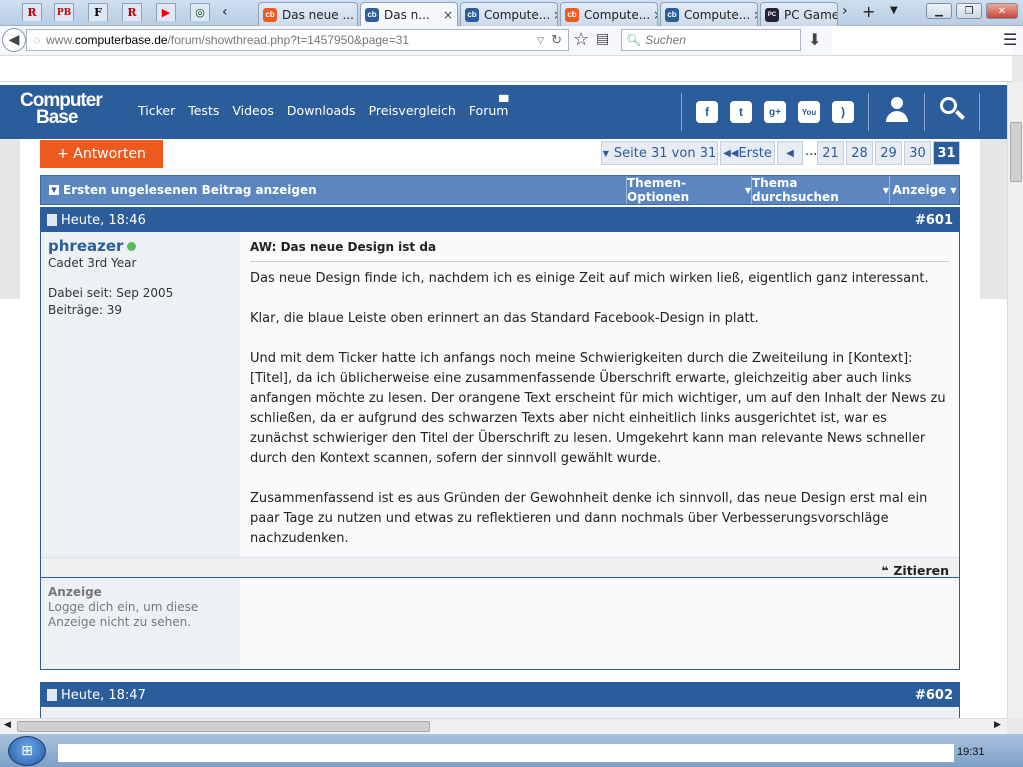 The height and width of the screenshot is (767, 1023). Describe the element at coordinates (225, 12) in the screenshot. I see `tab-scroll-left-icon: ‹` at that location.